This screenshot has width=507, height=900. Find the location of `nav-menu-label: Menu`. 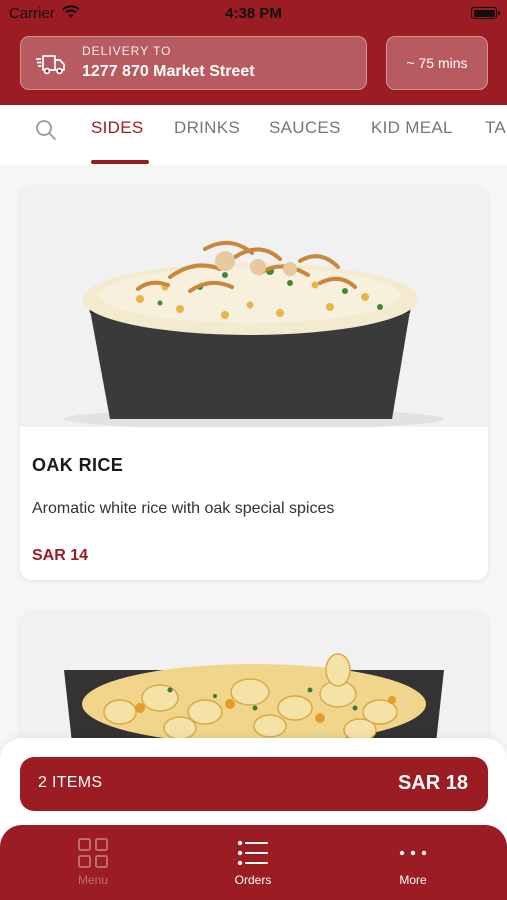

nav-menu-label: Menu is located at coordinates (93, 880).